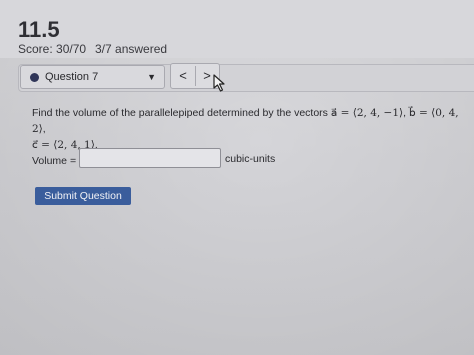 The image size is (474, 355). I want to click on nav-divider, so click(195, 76).